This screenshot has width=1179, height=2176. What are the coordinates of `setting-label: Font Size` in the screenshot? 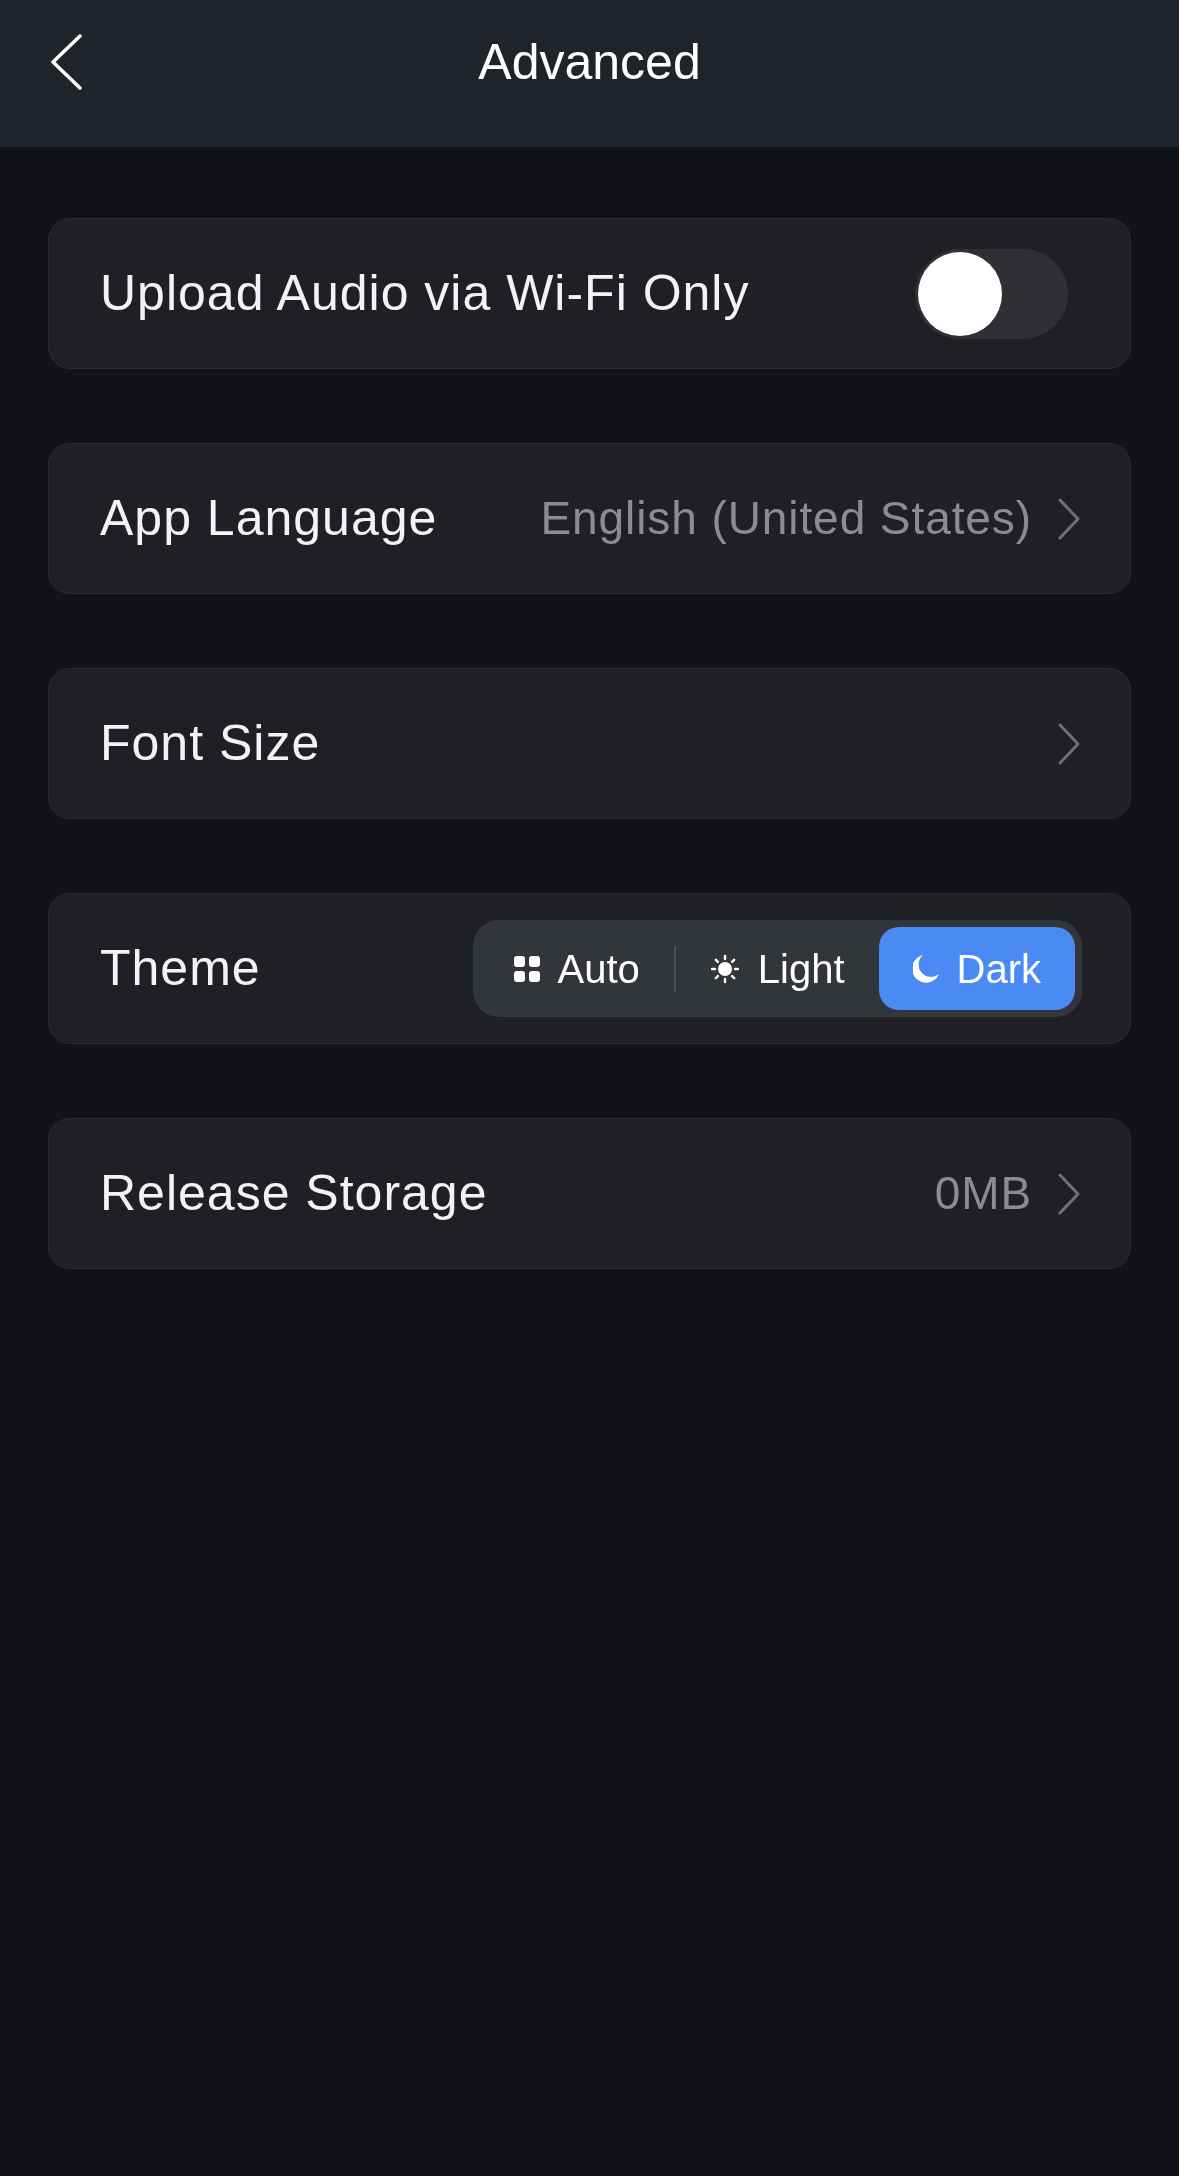 It's located at (210, 743).